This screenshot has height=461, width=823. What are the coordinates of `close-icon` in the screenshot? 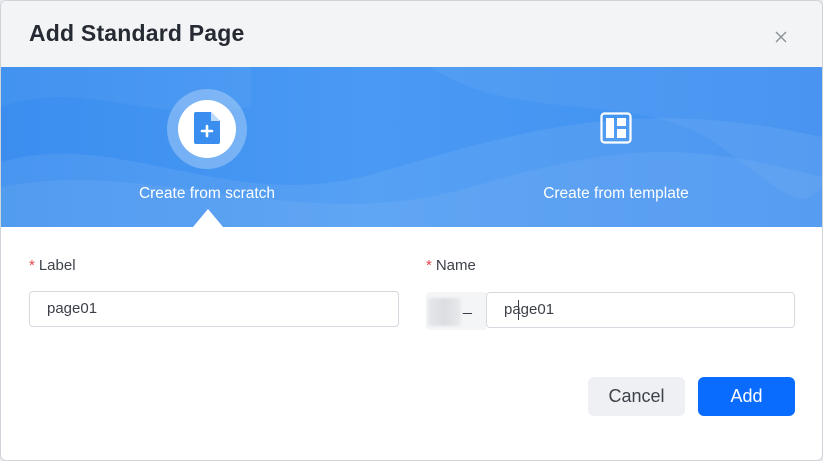 It's located at (781, 37).